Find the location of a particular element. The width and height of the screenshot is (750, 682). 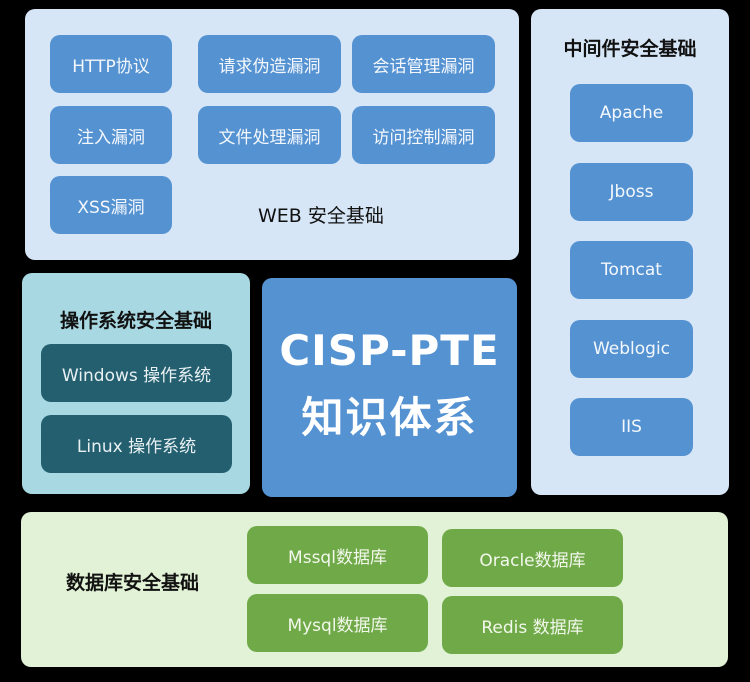

core-title-line1: CISP-PTE is located at coordinates (389, 350).